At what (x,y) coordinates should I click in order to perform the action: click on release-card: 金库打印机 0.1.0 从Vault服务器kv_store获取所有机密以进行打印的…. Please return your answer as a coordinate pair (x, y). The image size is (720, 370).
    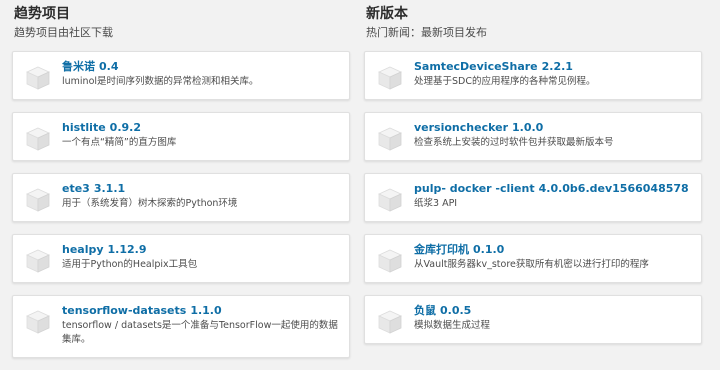
    Looking at the image, I should click on (533, 258).